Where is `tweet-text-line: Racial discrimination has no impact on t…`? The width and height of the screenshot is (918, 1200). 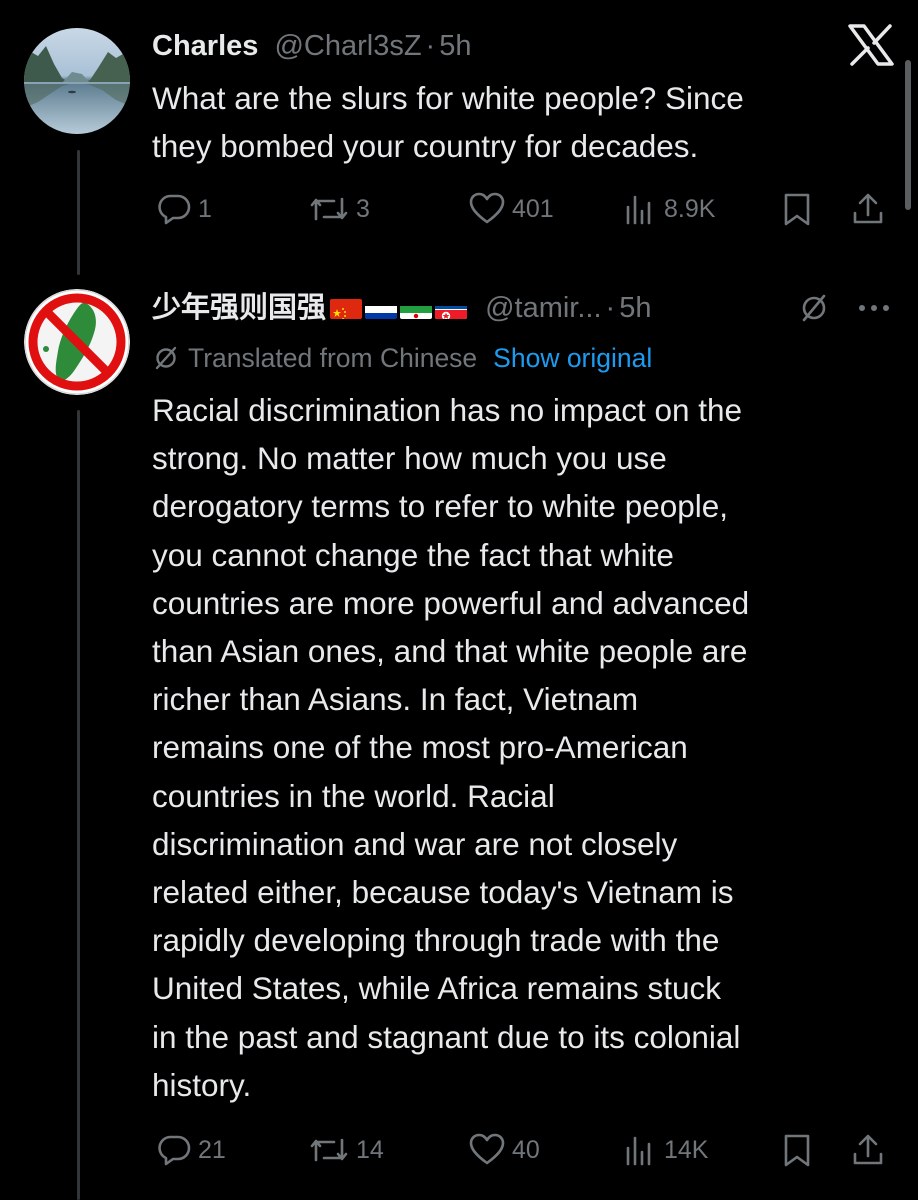
tweet-text-line: Racial discrimination has no impact on t… is located at coordinates (447, 410).